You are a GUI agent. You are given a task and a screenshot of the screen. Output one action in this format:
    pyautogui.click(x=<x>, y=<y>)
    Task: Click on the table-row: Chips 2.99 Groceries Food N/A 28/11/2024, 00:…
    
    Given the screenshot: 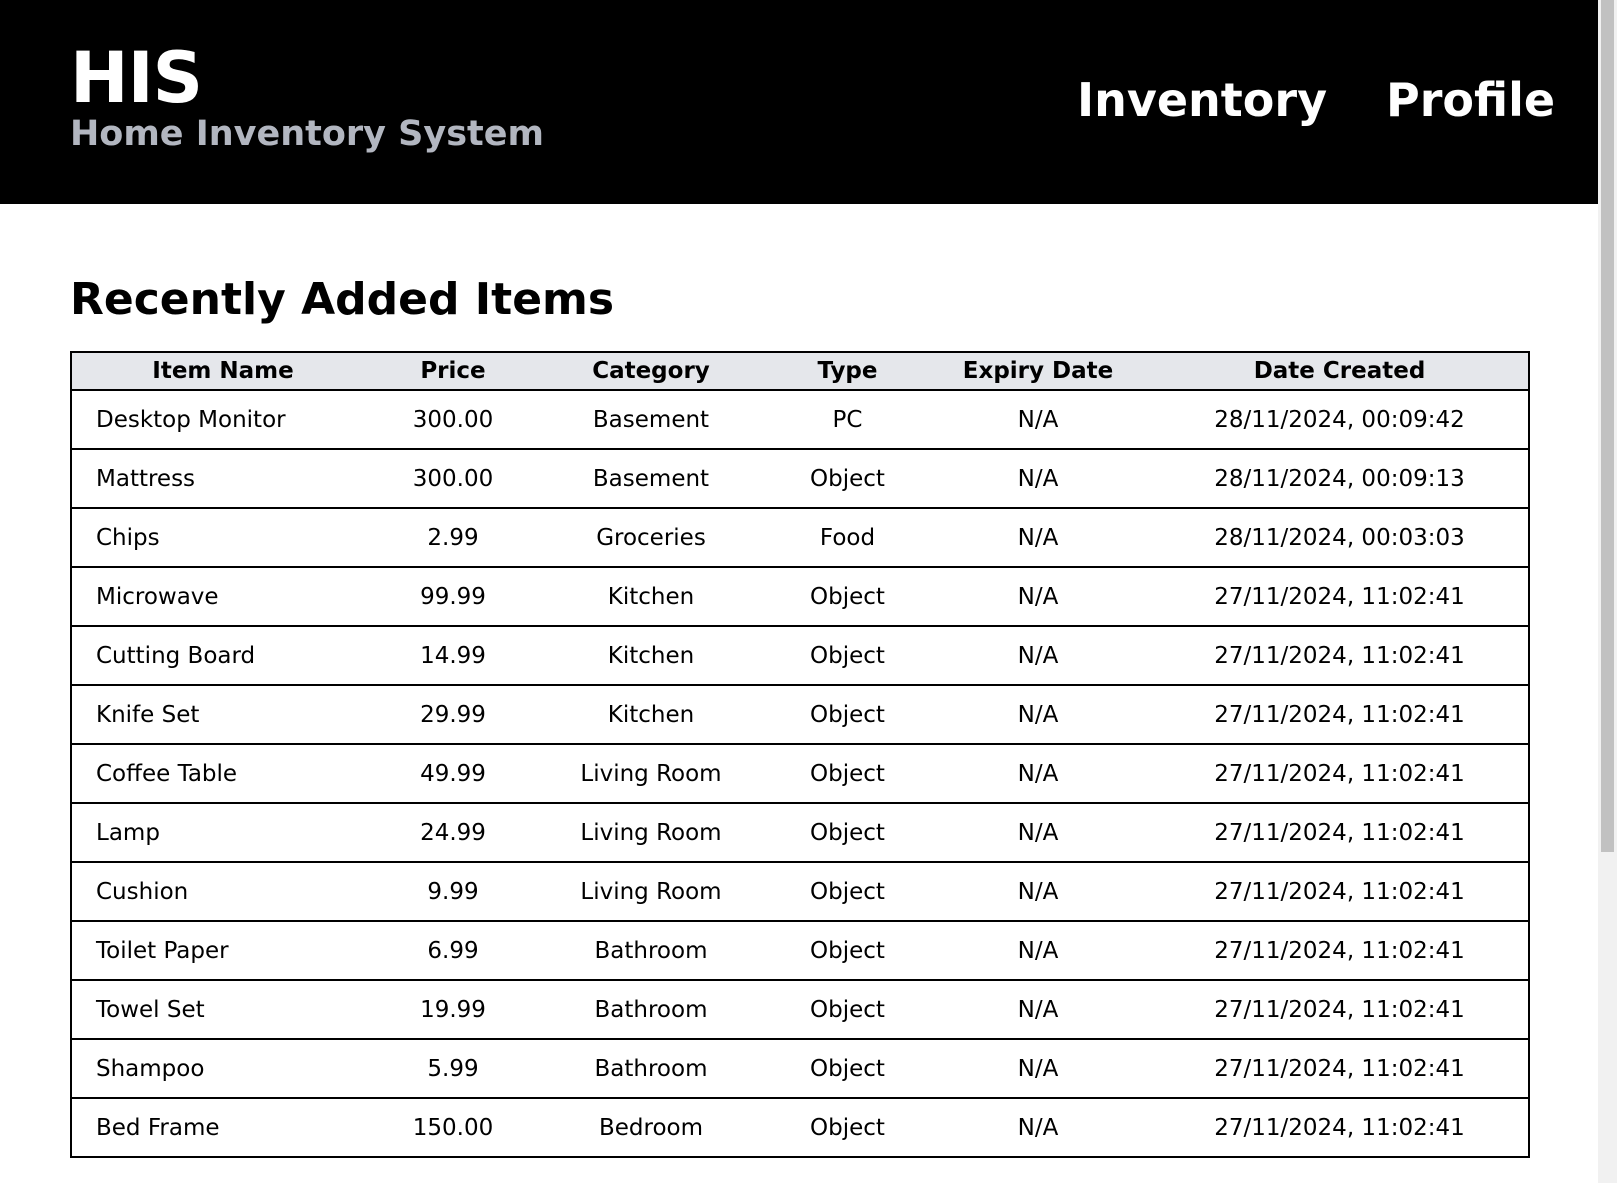 What is the action you would take?
    pyautogui.click(x=800, y=538)
    